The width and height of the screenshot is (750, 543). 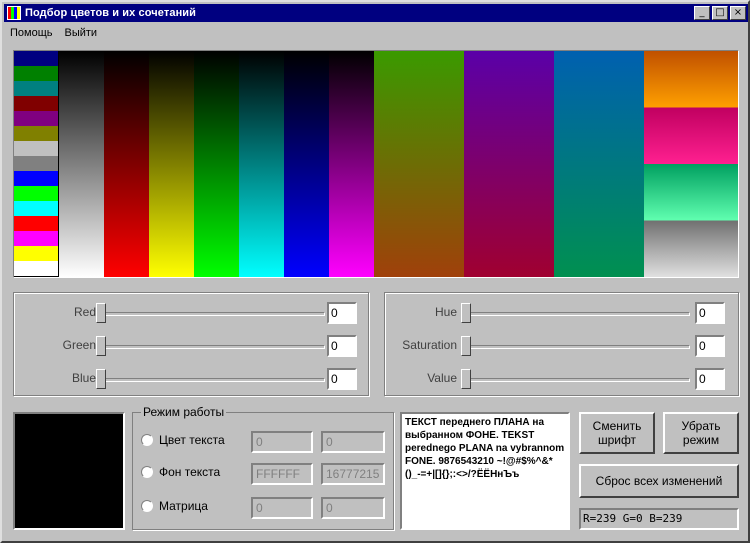 What do you see at coordinates (101, 379) in the screenshot?
I see `blue-slider-thumb` at bounding box center [101, 379].